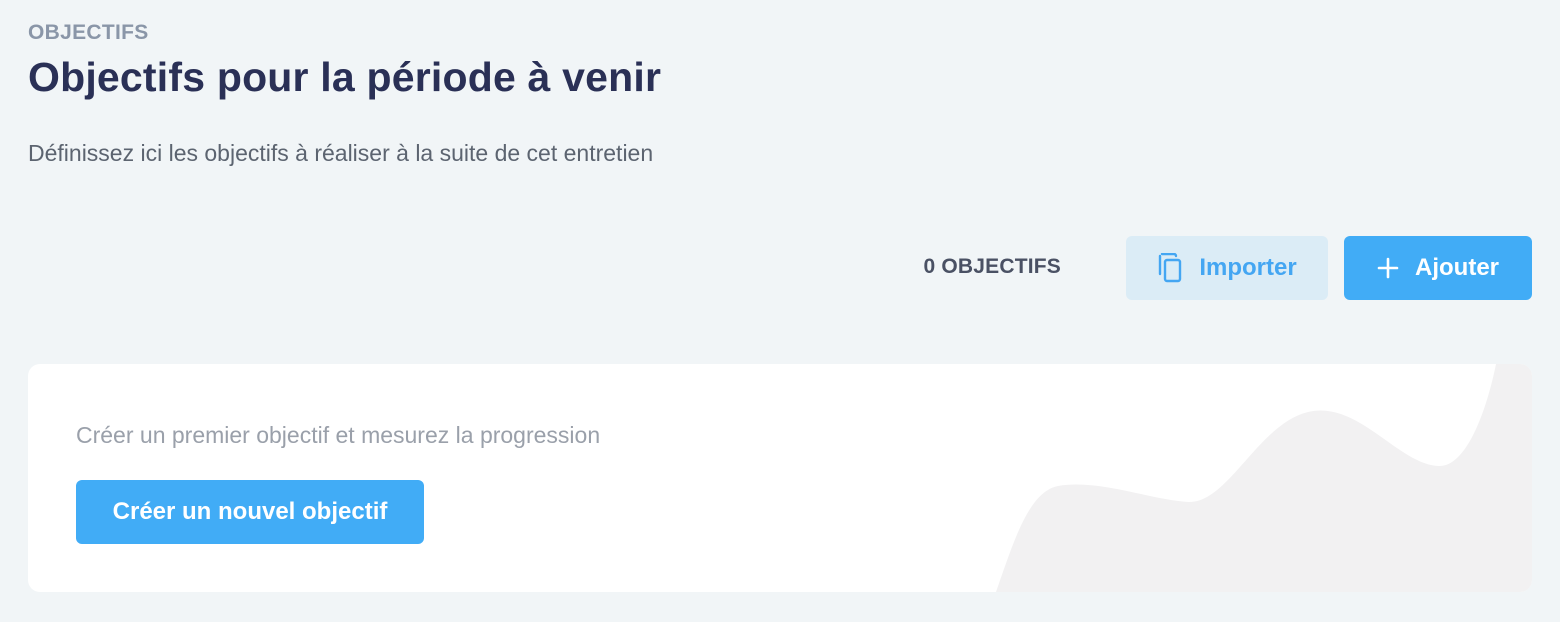 The image size is (1560, 622). What do you see at coordinates (88, 32) in the screenshot?
I see `section-label: OBJECTIFS` at bounding box center [88, 32].